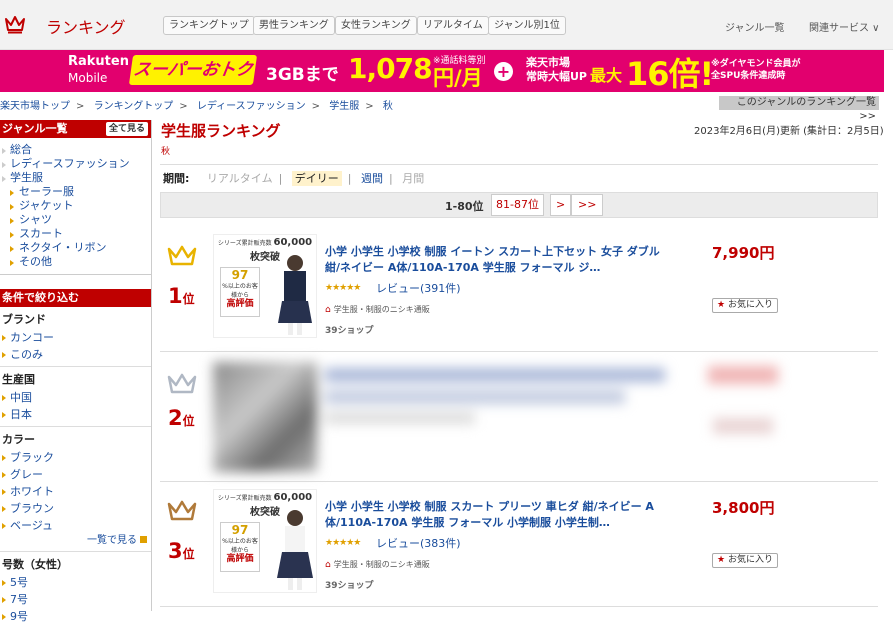 Image resolution: width=893 pixels, height=625 pixels. I want to click on genre-item: ネクタイ・リボン, so click(75, 248).